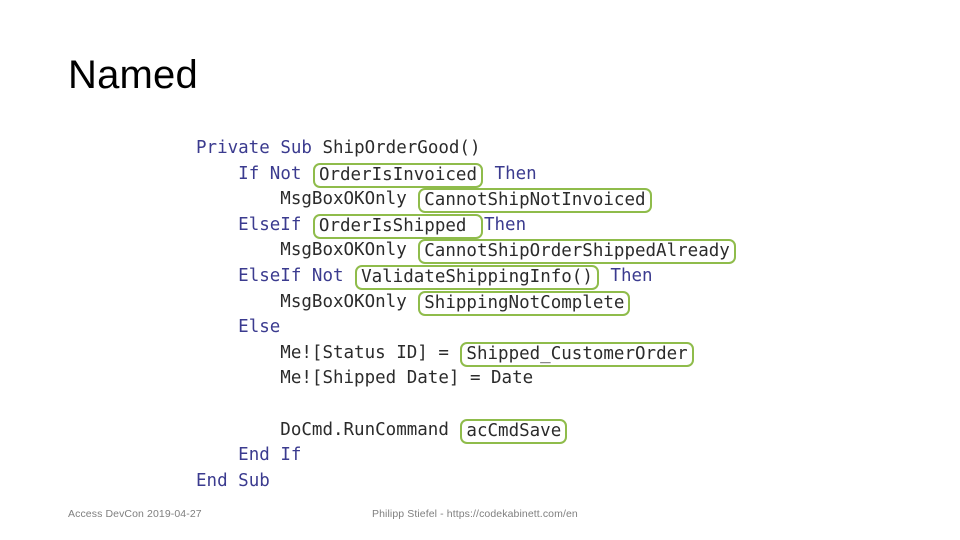 The width and height of the screenshot is (960, 540). I want to click on code-text: ShipOrderGood(), so click(401, 148).